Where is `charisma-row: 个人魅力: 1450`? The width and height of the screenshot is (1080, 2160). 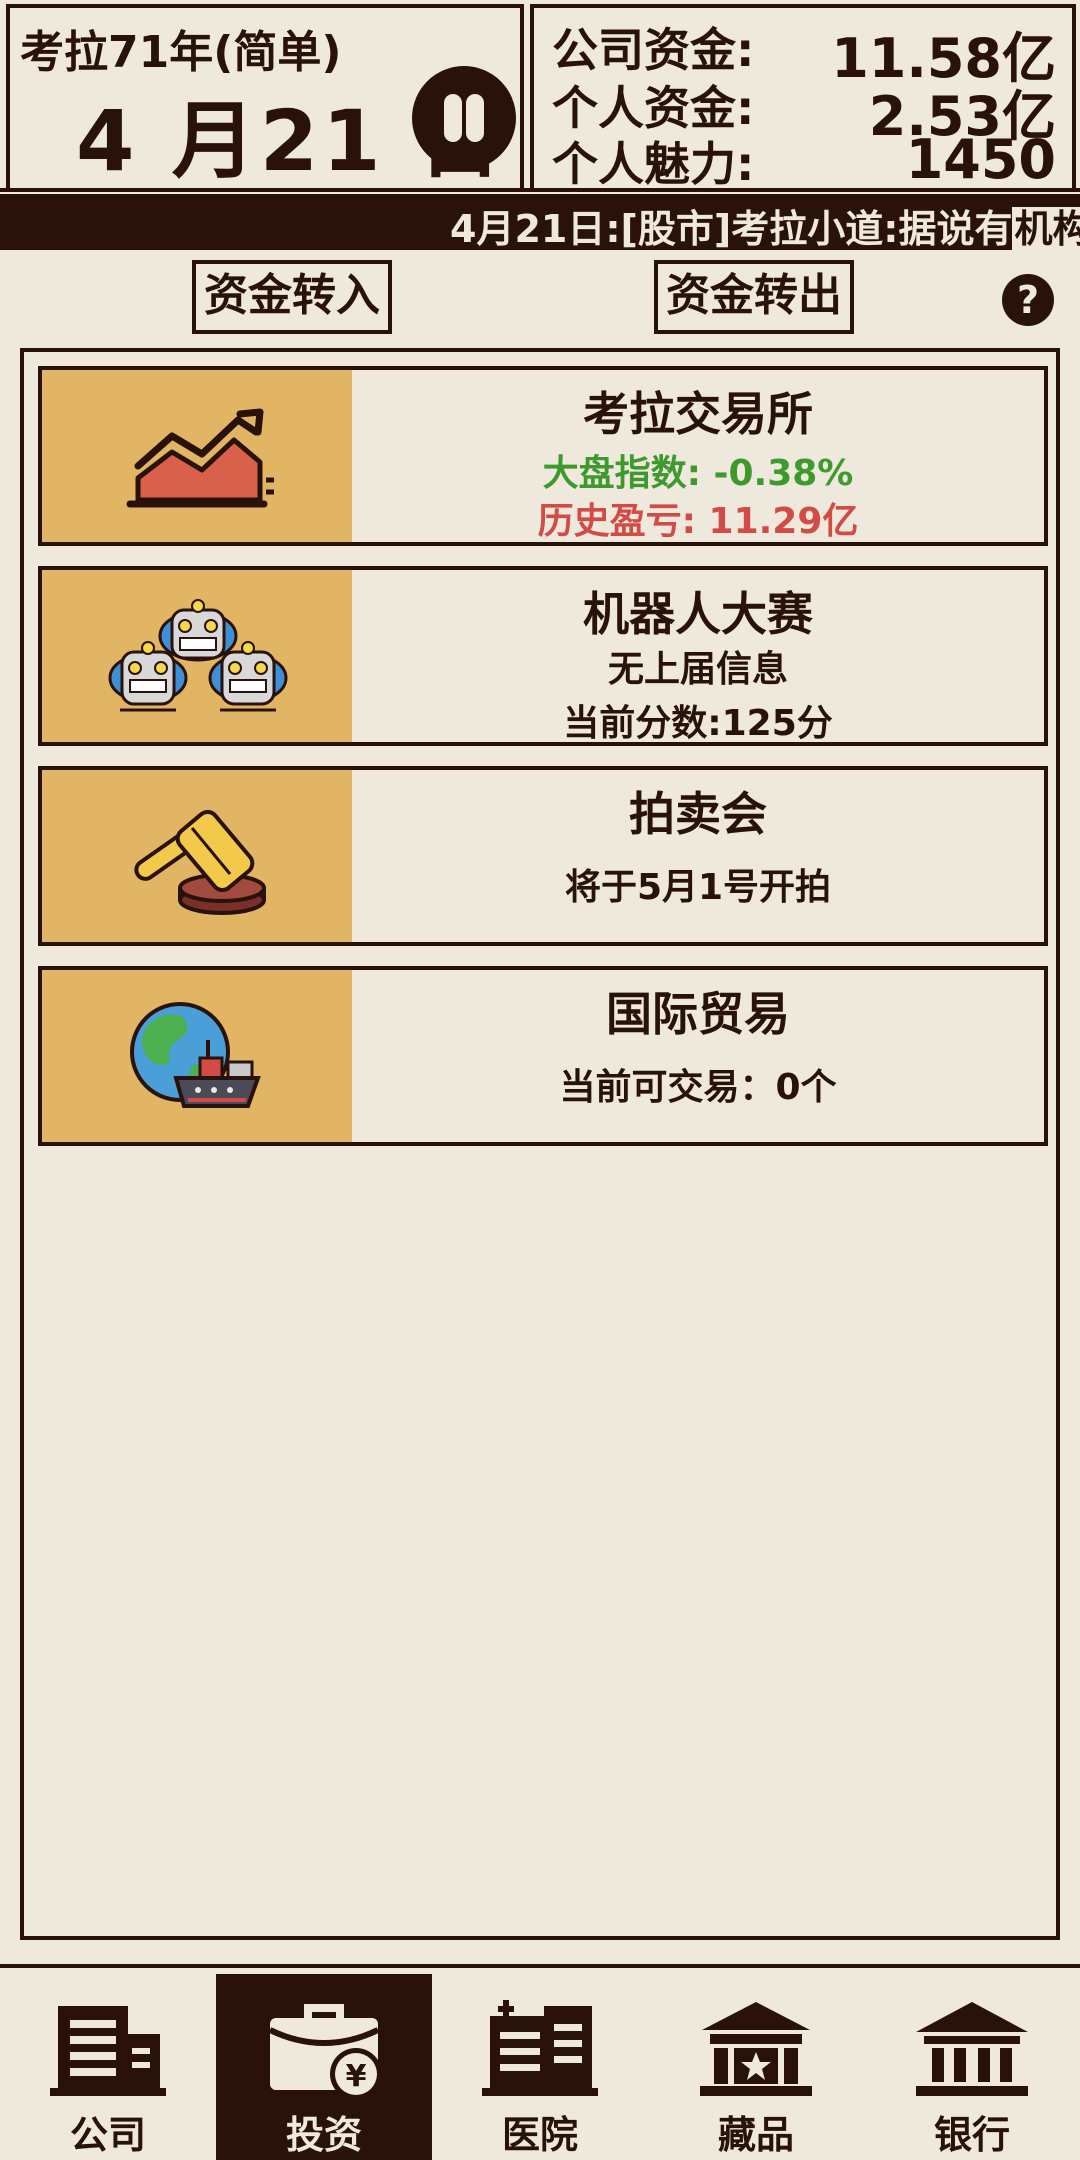 charisma-row: 个人魅力: 1450 is located at coordinates (804, 159).